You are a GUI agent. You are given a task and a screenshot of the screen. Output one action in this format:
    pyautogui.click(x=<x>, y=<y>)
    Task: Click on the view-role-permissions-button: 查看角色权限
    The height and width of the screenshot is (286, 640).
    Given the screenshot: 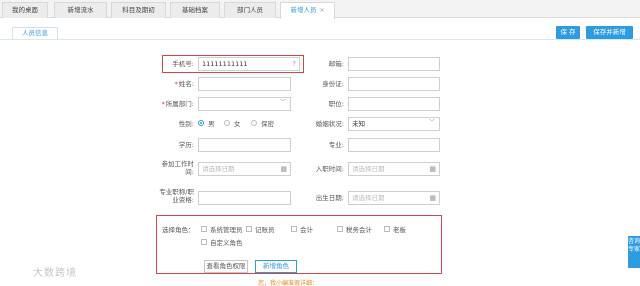 What is the action you would take?
    pyautogui.click(x=226, y=266)
    